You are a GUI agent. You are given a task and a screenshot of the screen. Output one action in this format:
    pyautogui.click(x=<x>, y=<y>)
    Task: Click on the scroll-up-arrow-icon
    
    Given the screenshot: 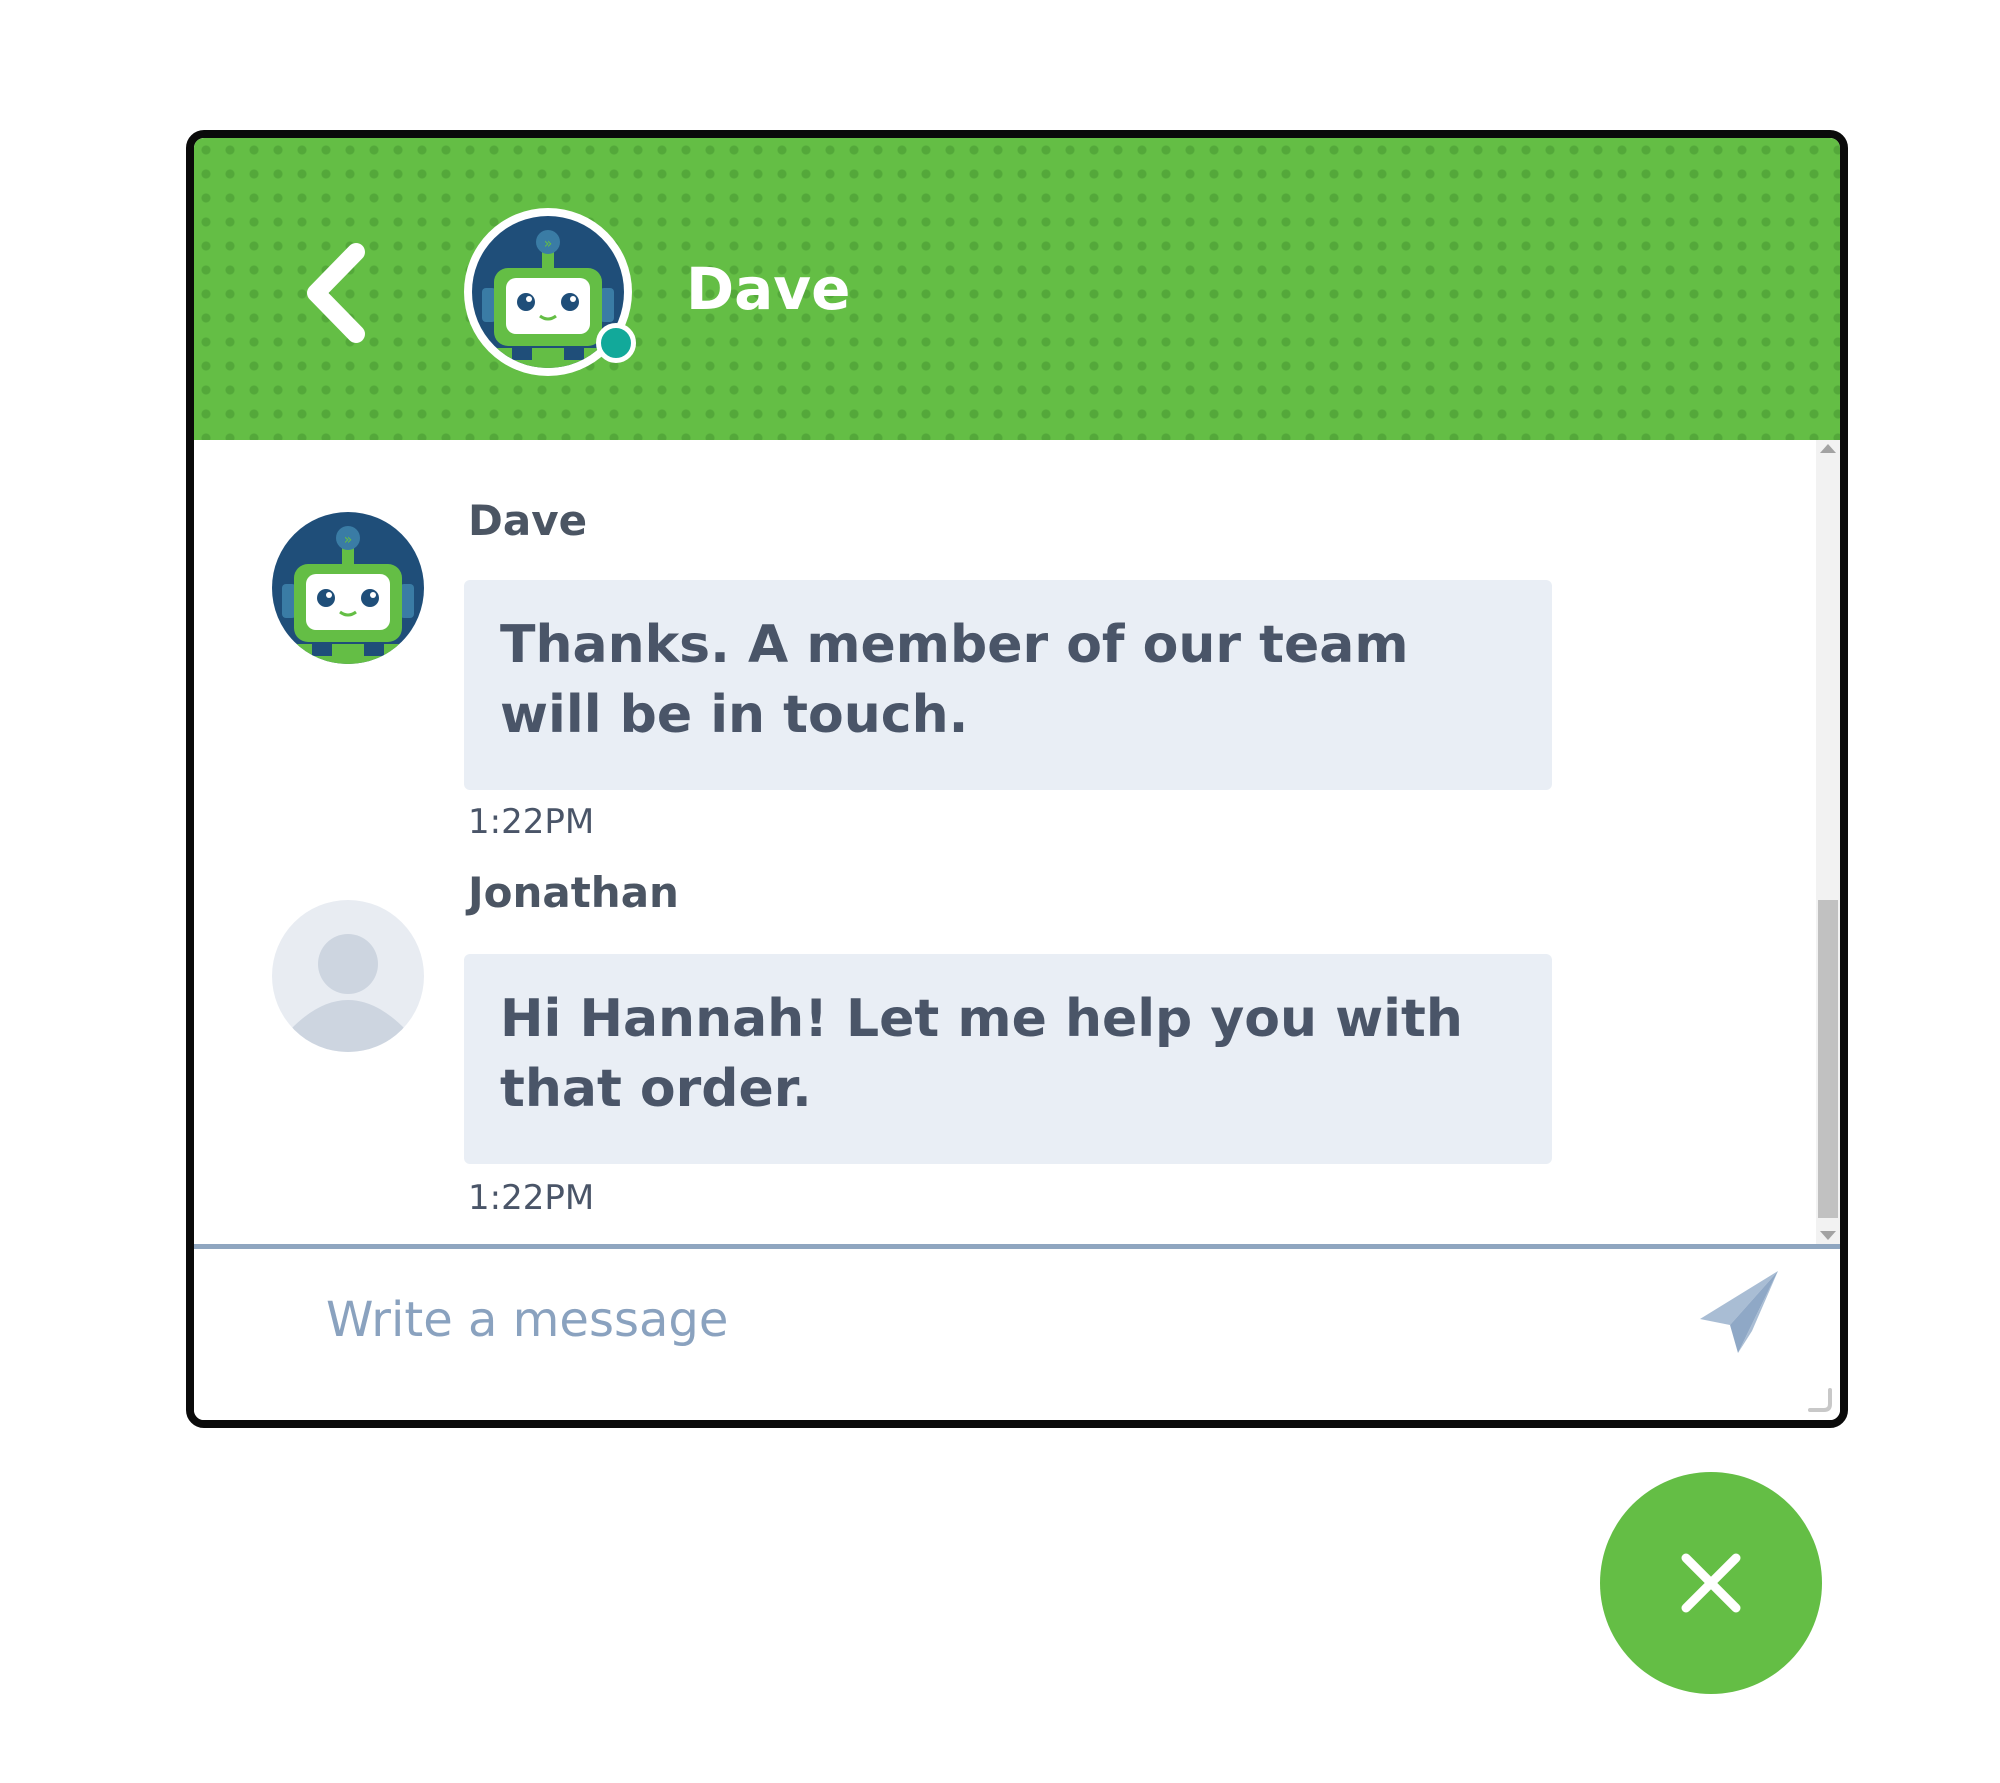 What is the action you would take?
    pyautogui.click(x=1828, y=448)
    